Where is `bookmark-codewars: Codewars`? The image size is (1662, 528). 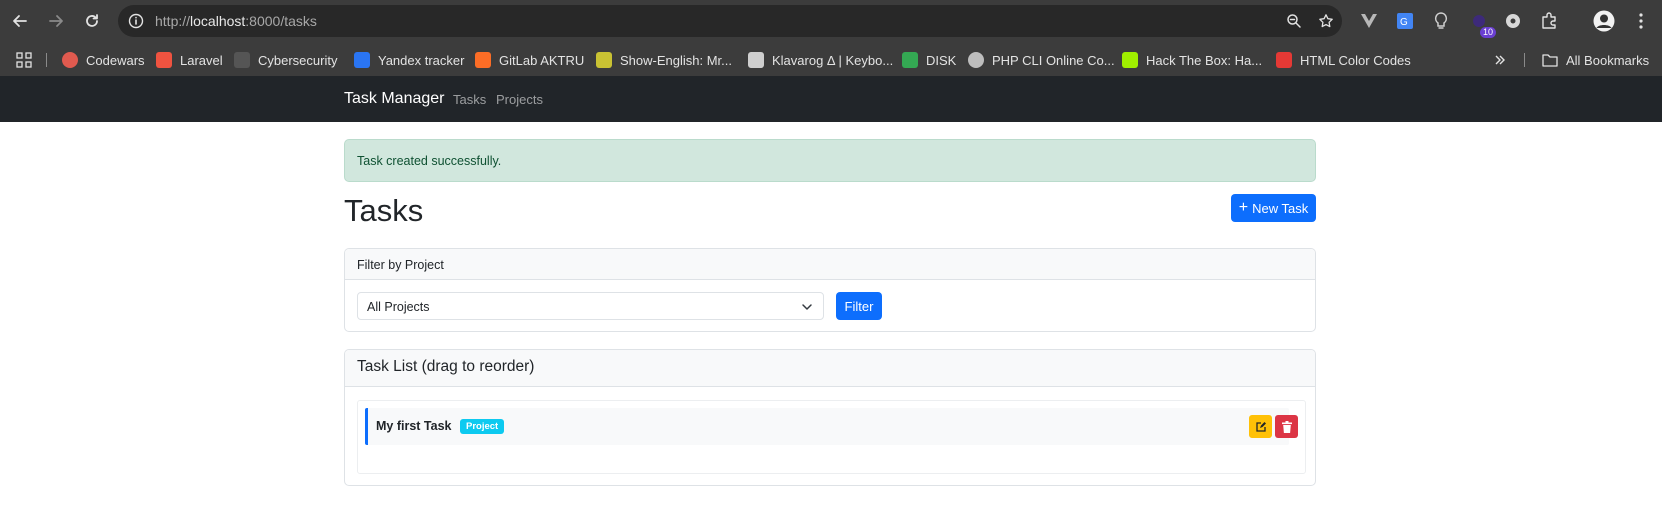 bookmark-codewars: Codewars is located at coordinates (103, 60).